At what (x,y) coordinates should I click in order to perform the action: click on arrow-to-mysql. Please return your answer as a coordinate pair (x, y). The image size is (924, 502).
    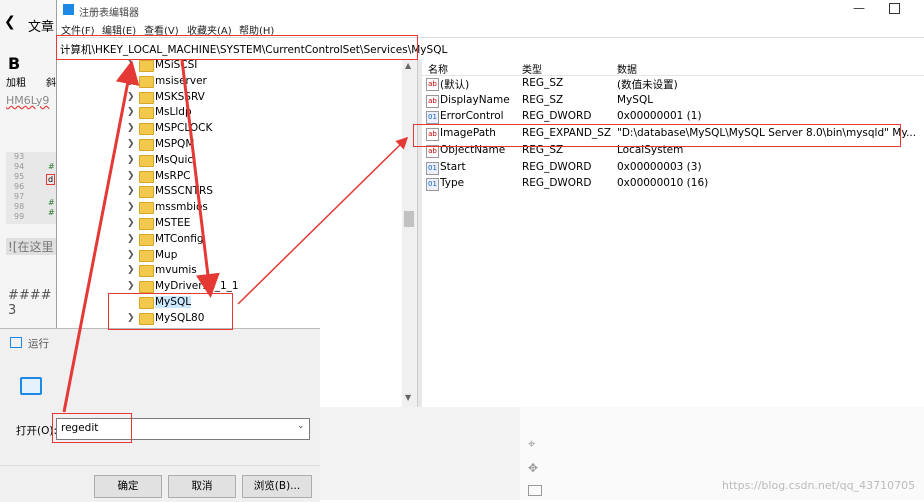
    Looking at the image, I should click on (200, 178).